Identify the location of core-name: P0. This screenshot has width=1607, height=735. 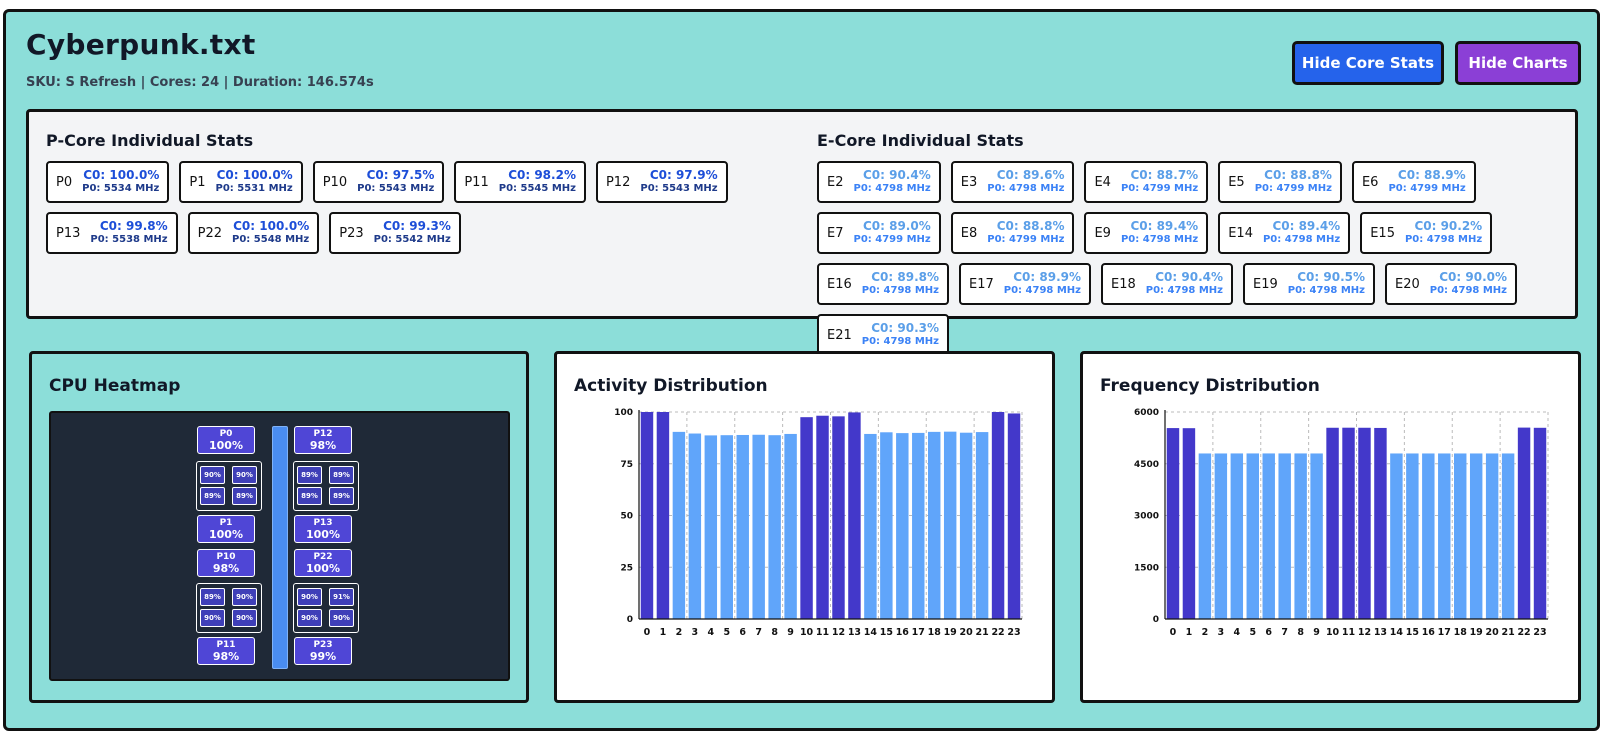
(64, 182).